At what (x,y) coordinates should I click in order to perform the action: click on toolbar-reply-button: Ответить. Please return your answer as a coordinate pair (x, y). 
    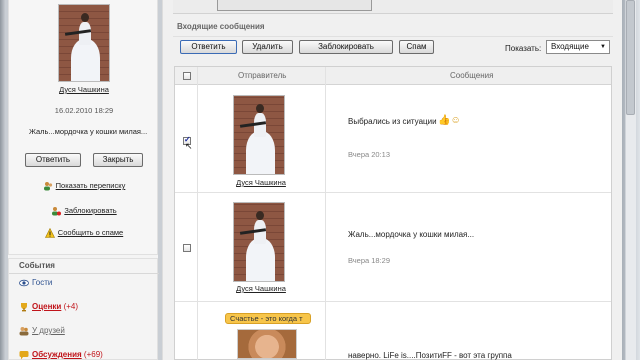
    Looking at the image, I should click on (208, 47).